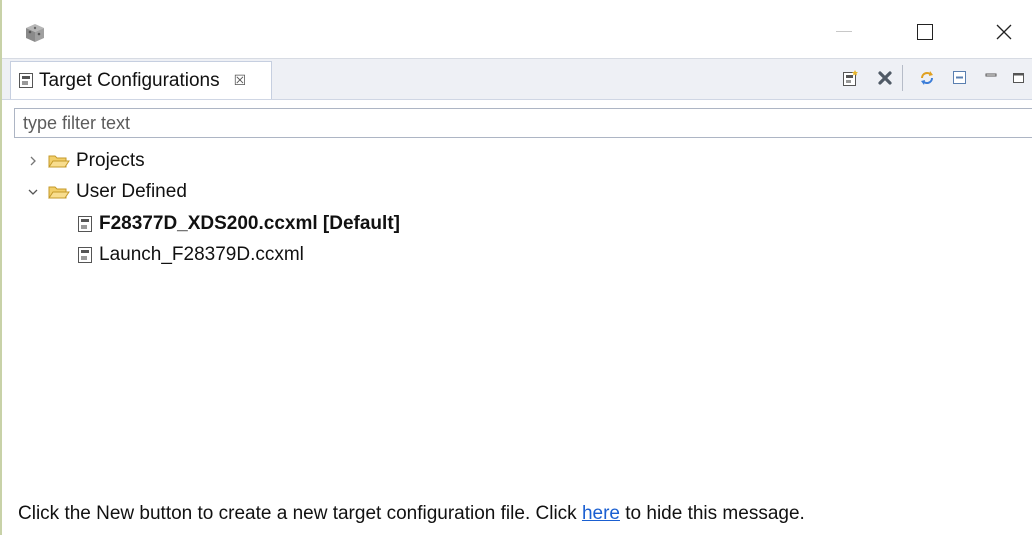  Describe the element at coordinates (35, 33) in the screenshot. I see `app-cube-icon` at that location.